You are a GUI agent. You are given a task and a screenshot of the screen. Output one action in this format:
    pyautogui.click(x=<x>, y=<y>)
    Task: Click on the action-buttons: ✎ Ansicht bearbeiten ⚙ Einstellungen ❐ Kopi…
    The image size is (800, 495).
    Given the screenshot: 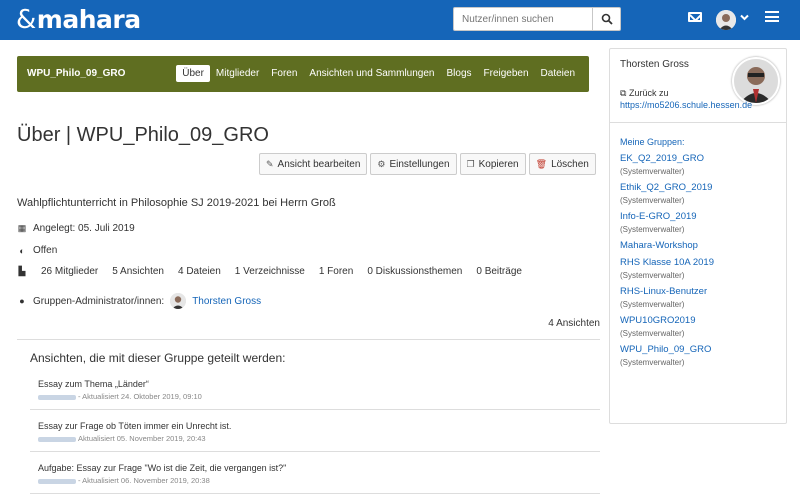 What is the action you would take?
    pyautogui.click(x=429, y=164)
    